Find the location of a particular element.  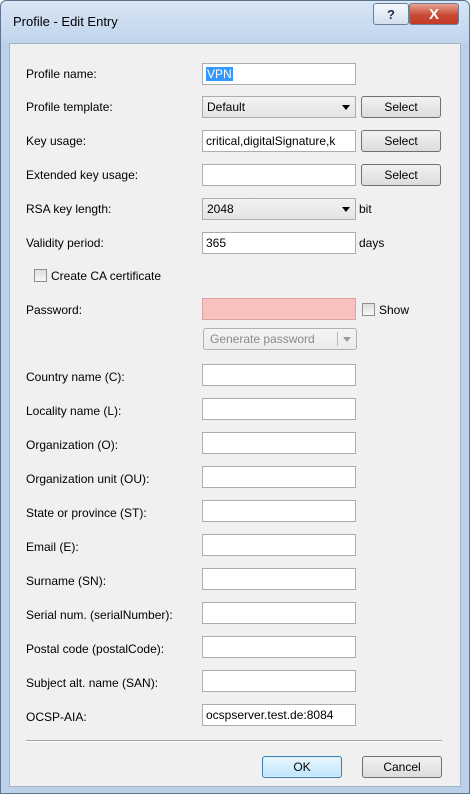

ocsp-input: ocspserver.test.de:8084 is located at coordinates (279, 715).